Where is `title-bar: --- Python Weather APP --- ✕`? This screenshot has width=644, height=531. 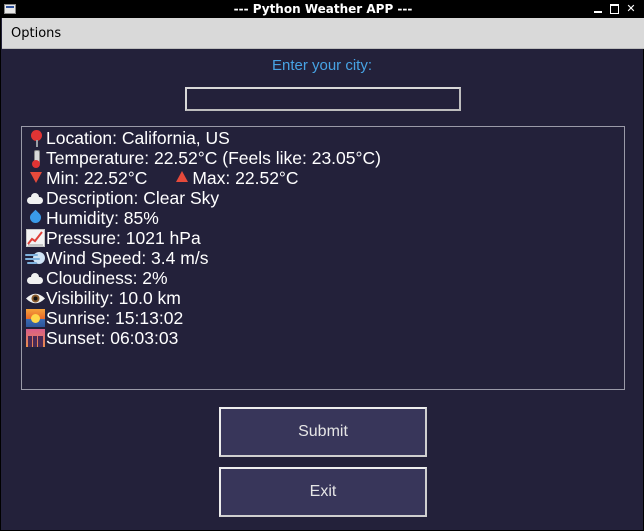 title-bar: --- Python Weather APP --- ✕ is located at coordinates (322, 9).